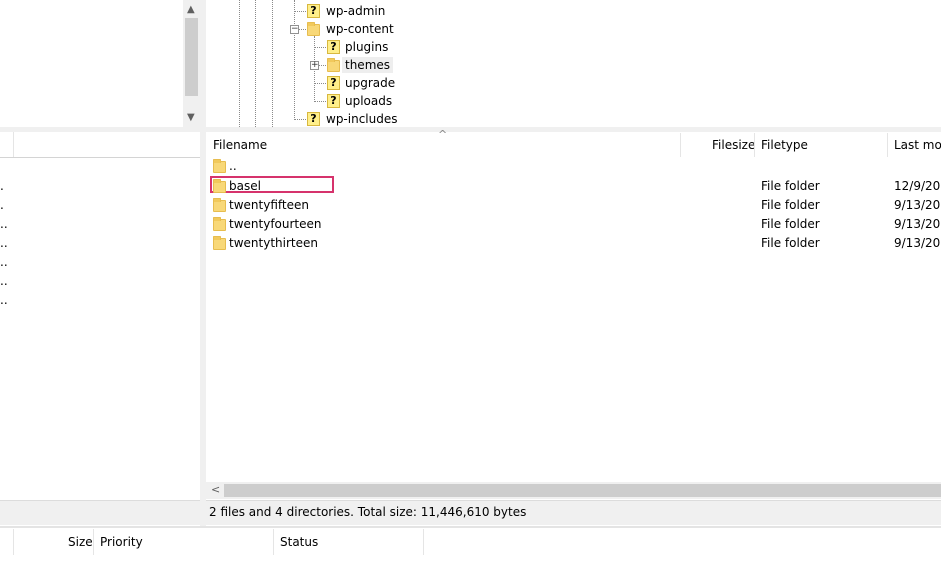 The width and height of the screenshot is (941, 575). What do you see at coordinates (233, 166) in the screenshot?
I see `file-row-name: ..` at bounding box center [233, 166].